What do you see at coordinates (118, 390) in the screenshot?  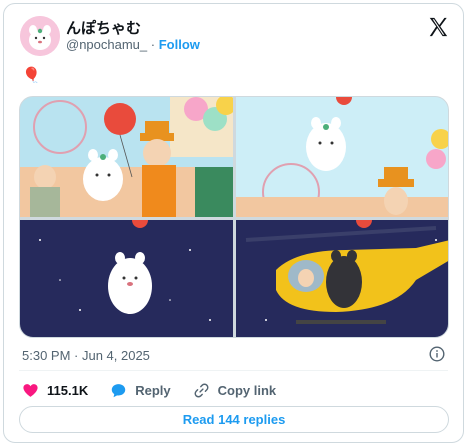 I see `reply-icon` at bounding box center [118, 390].